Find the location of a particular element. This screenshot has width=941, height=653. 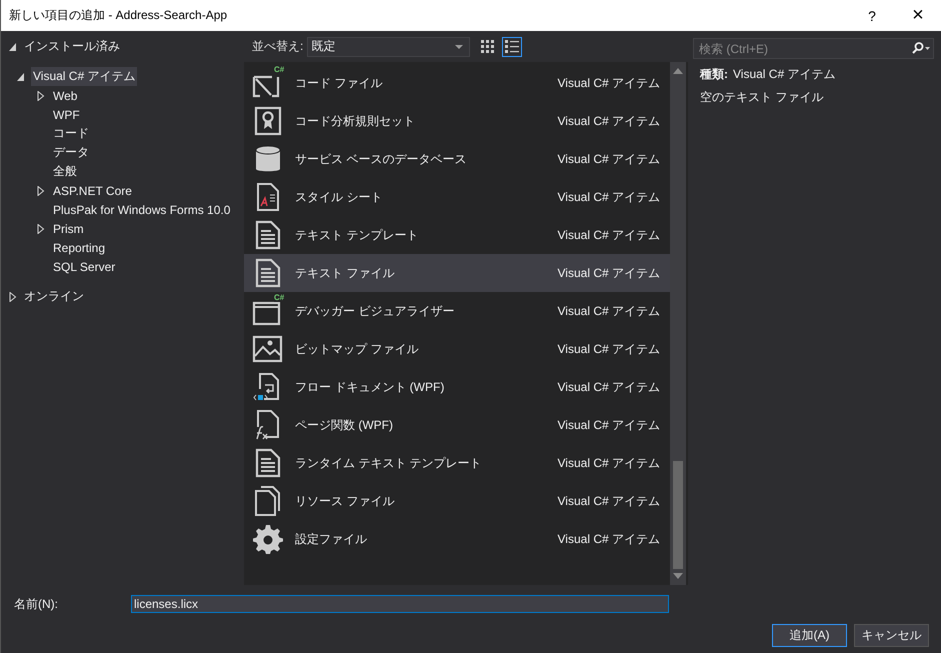

template-item: スタイル シート Visual C# アイテム is located at coordinates (457, 197).